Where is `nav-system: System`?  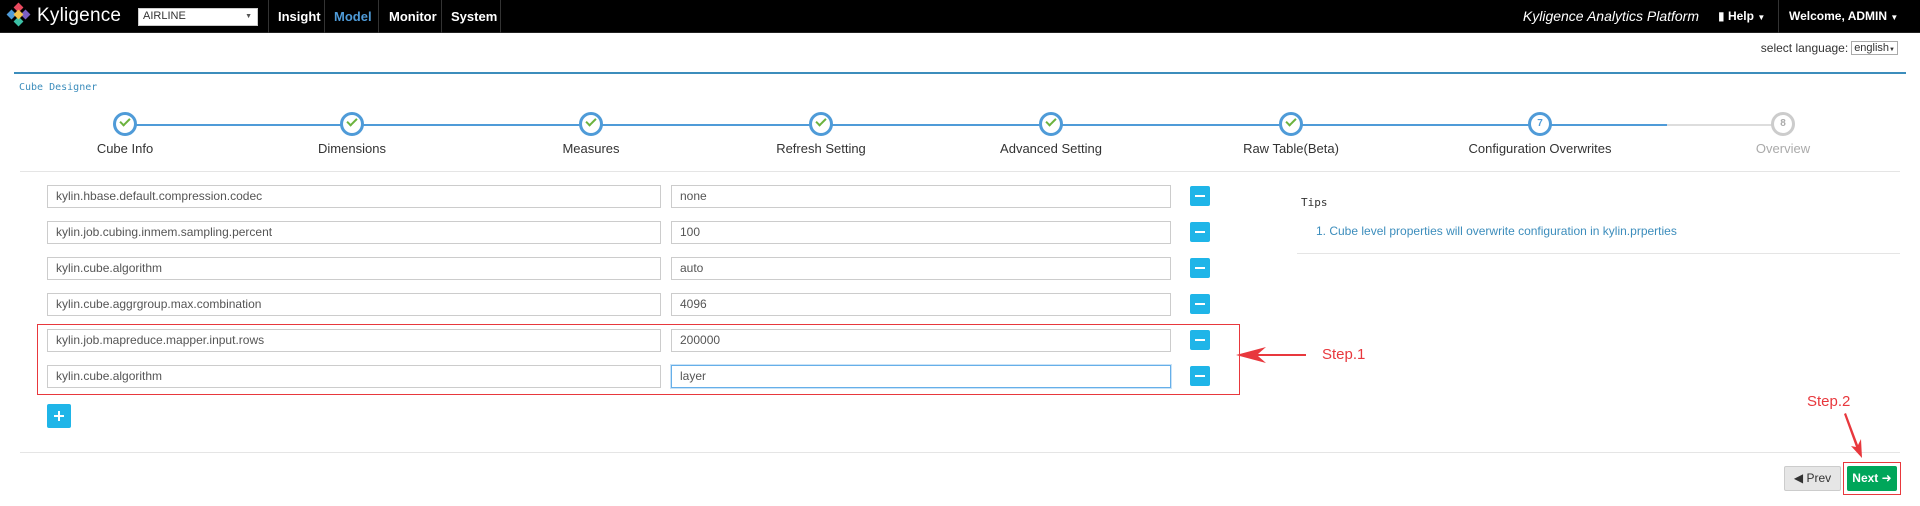
nav-system: System is located at coordinates (474, 16).